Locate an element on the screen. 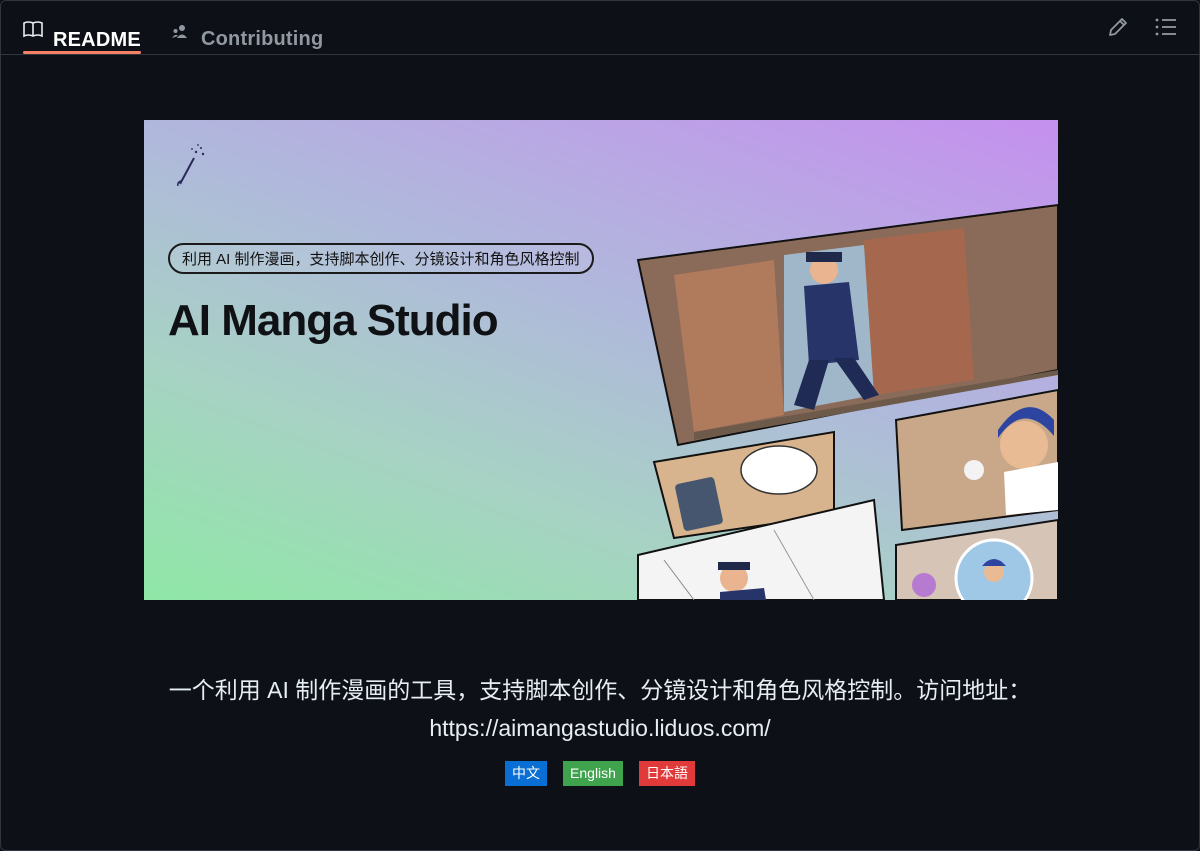 The width and height of the screenshot is (1200, 851). pencil-icon is located at coordinates (1118, 29).